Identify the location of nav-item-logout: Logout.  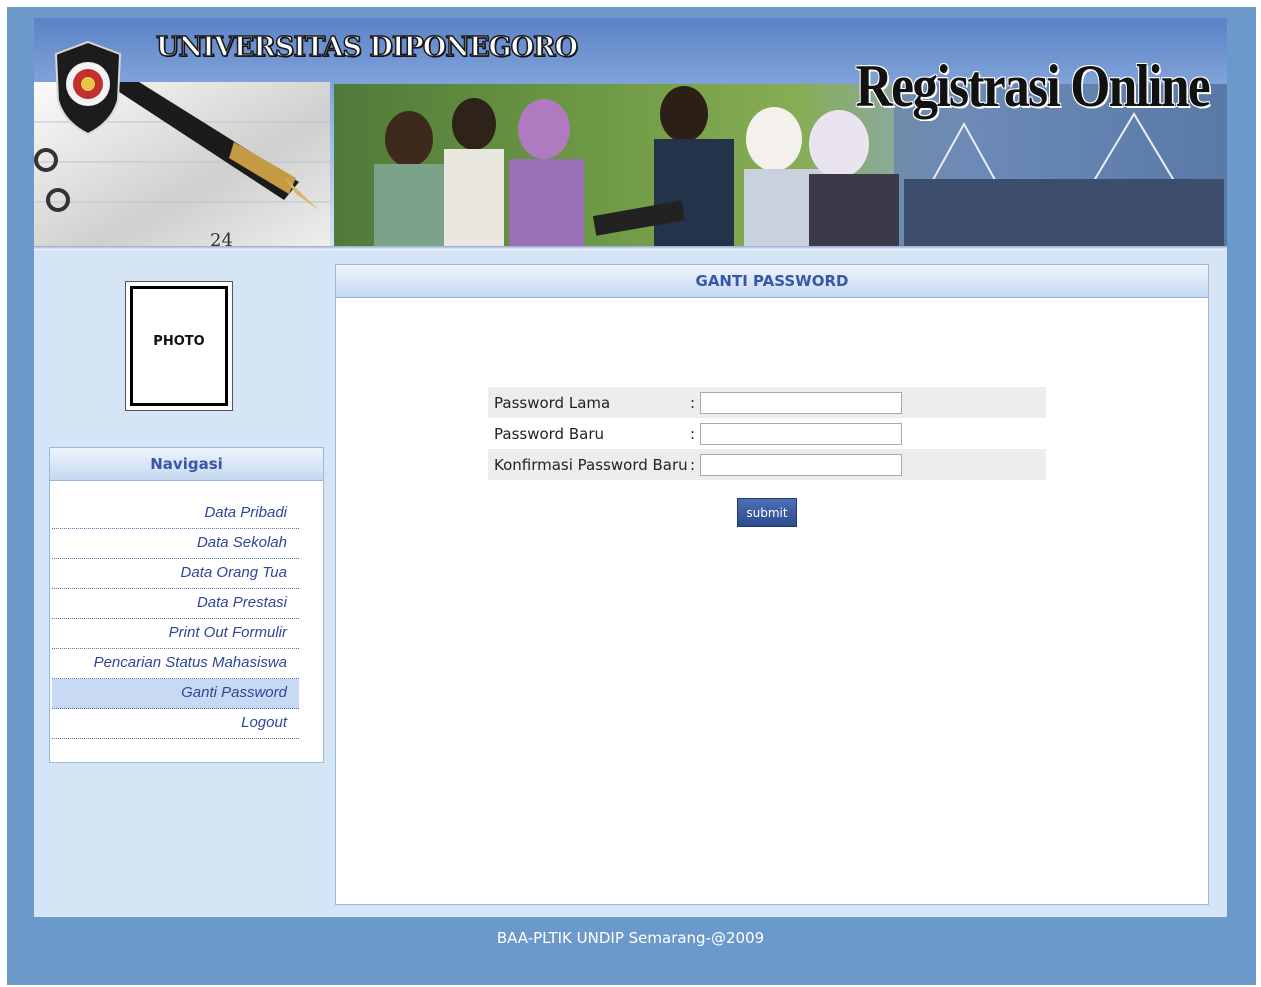
(175, 724).